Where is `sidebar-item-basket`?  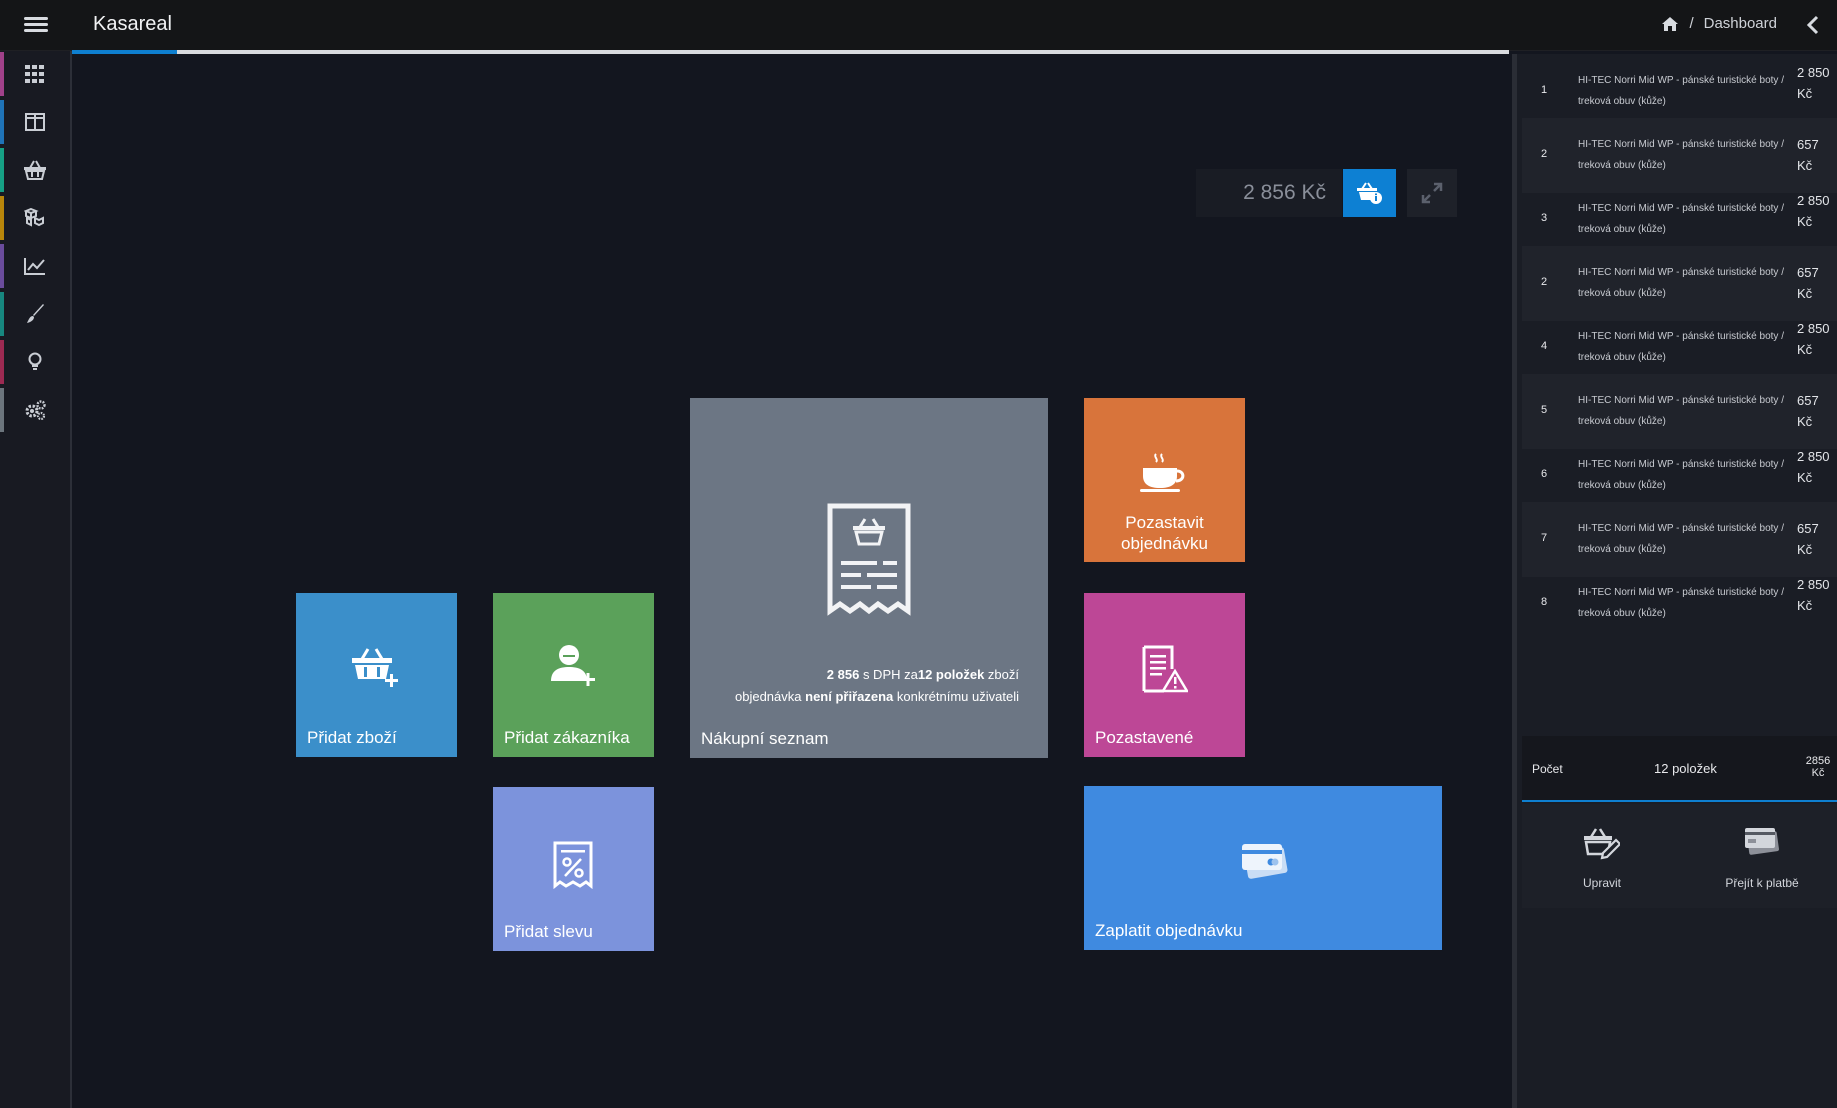 sidebar-item-basket is located at coordinates (35, 170).